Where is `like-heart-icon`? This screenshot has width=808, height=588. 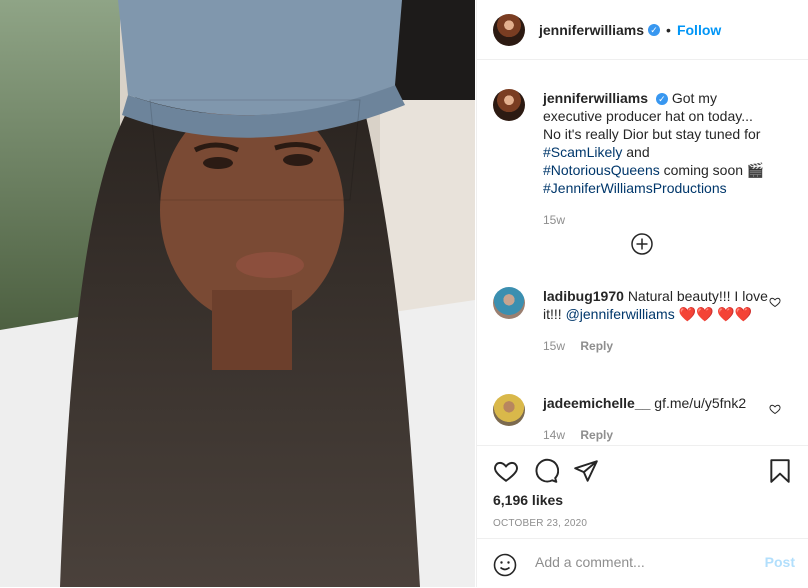 like-heart-icon is located at coordinates (506, 471).